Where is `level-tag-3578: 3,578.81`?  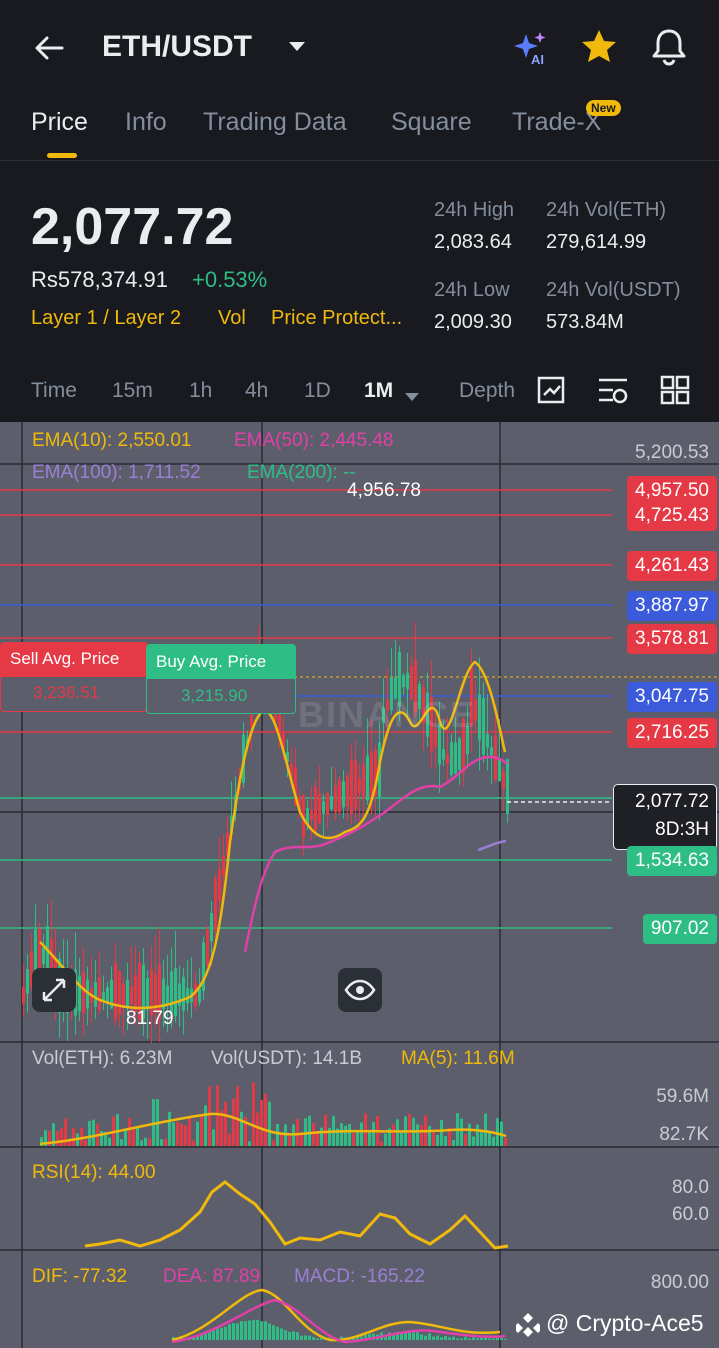
level-tag-3578: 3,578.81 is located at coordinates (672, 639).